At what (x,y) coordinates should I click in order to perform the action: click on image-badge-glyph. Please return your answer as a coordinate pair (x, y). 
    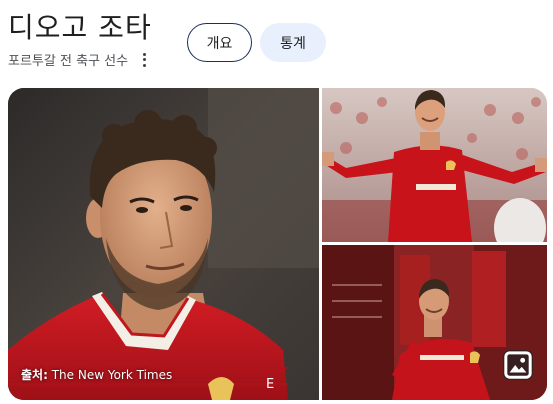
    Looking at the image, I should click on (518, 365).